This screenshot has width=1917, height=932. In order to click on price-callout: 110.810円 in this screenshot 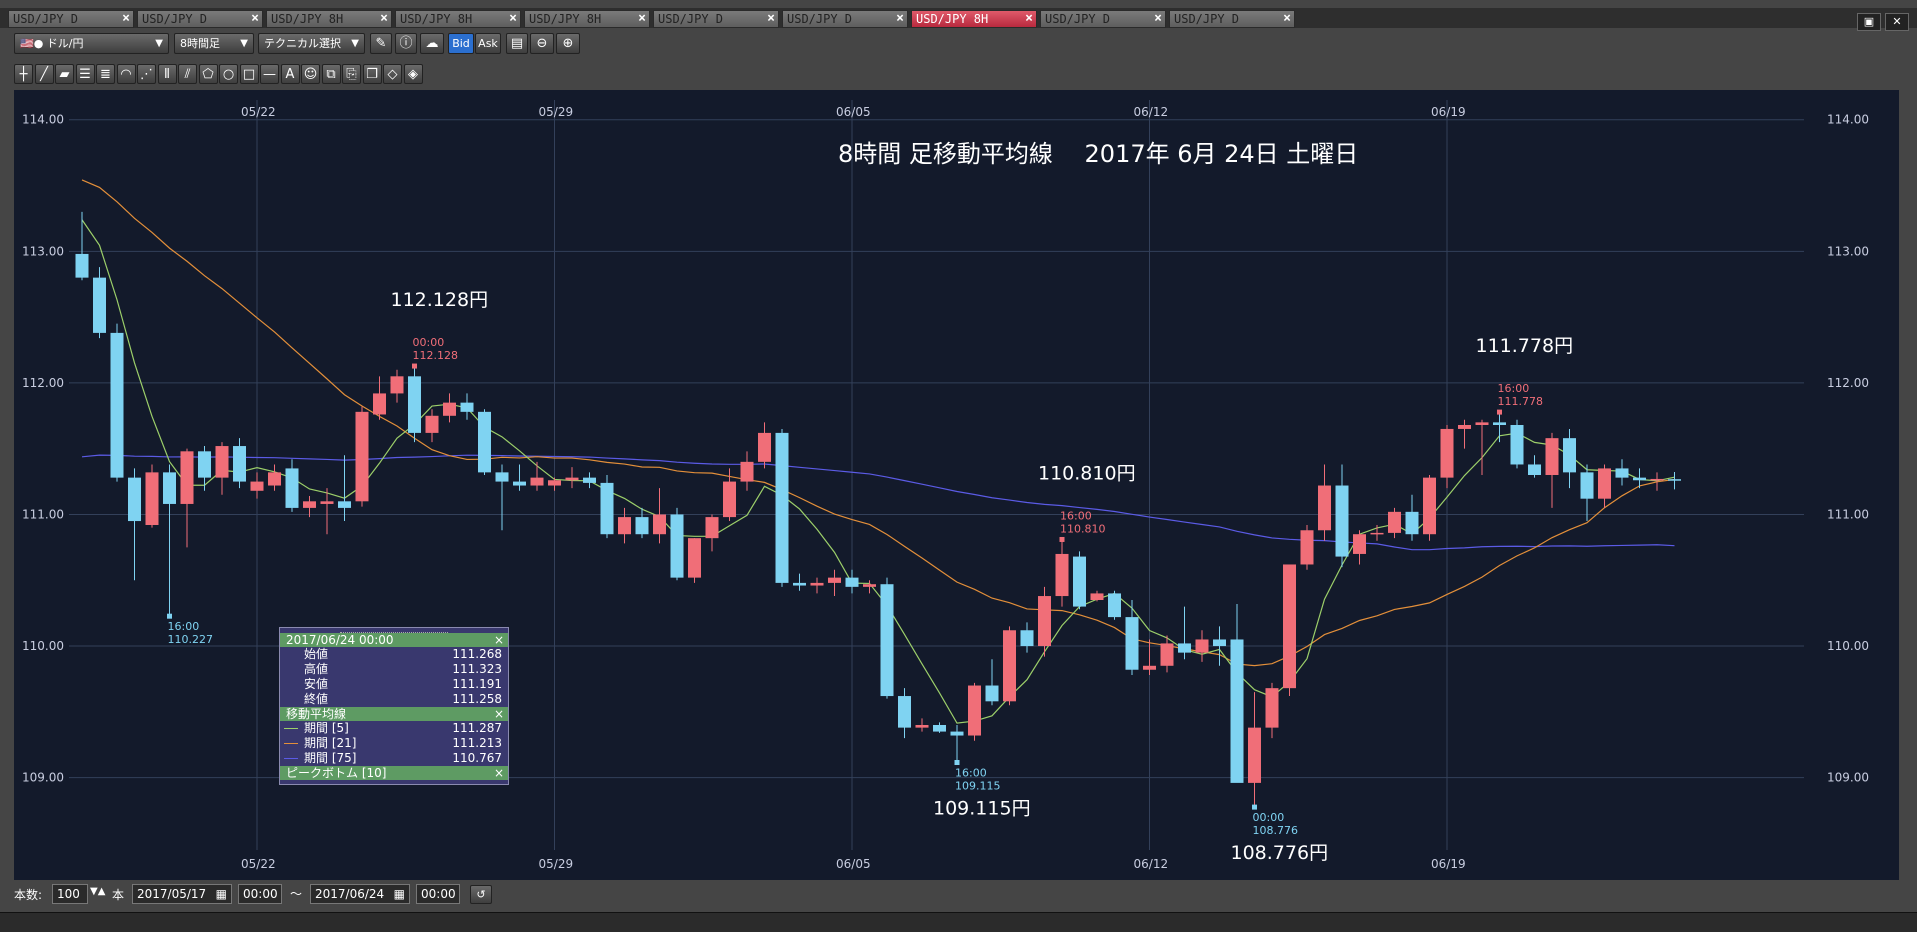, I will do `click(1087, 473)`.